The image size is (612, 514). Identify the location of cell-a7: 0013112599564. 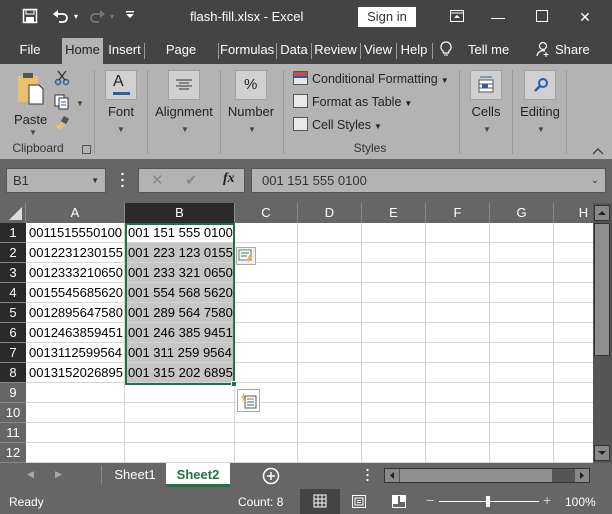
(75, 353).